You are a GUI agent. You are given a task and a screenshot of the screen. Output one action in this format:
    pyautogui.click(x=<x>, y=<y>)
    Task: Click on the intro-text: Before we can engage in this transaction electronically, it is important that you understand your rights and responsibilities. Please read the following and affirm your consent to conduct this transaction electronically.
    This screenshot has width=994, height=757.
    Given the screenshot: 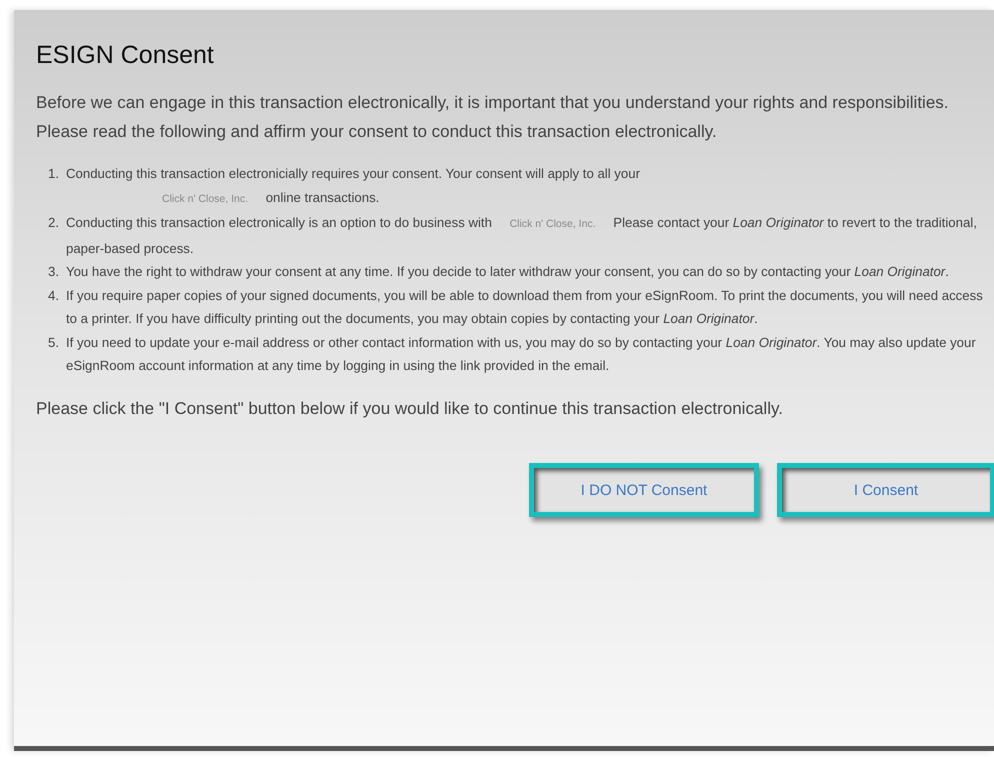 What is the action you would take?
    pyautogui.click(x=493, y=117)
    